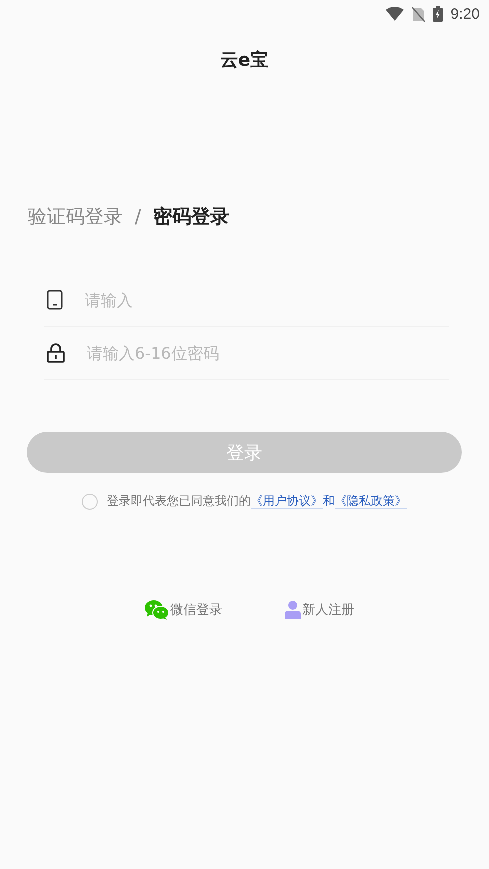 This screenshot has width=489, height=869. Describe the element at coordinates (418, 14) in the screenshot. I see `no-sim-icon` at that location.